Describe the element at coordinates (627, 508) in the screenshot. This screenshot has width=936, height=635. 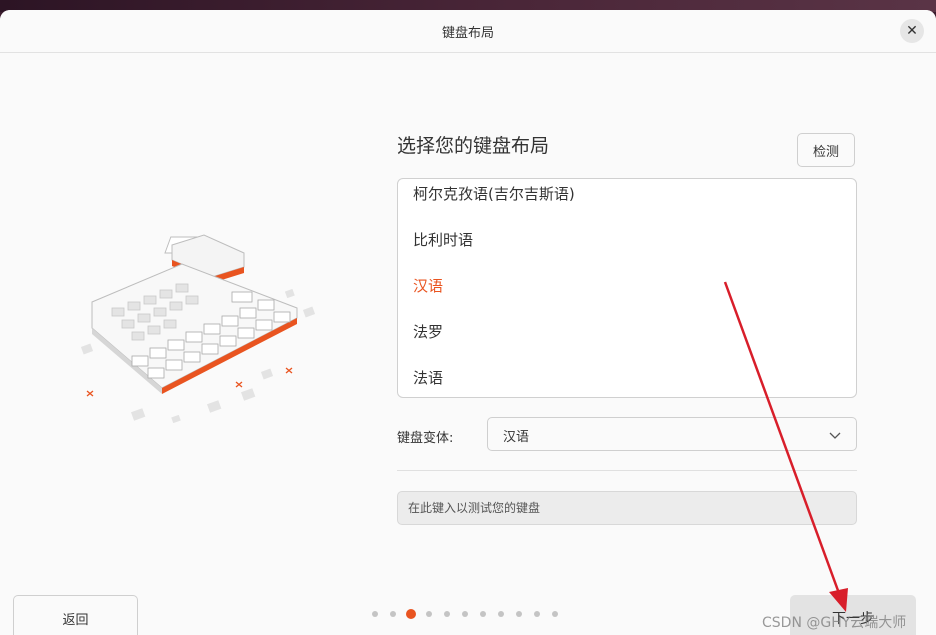
I see `keyboard-test-input` at that location.